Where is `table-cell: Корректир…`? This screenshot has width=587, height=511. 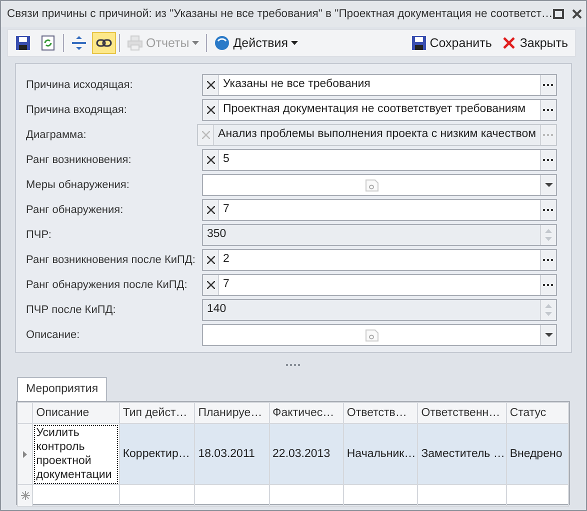
table-cell: Корректир… is located at coordinates (157, 454).